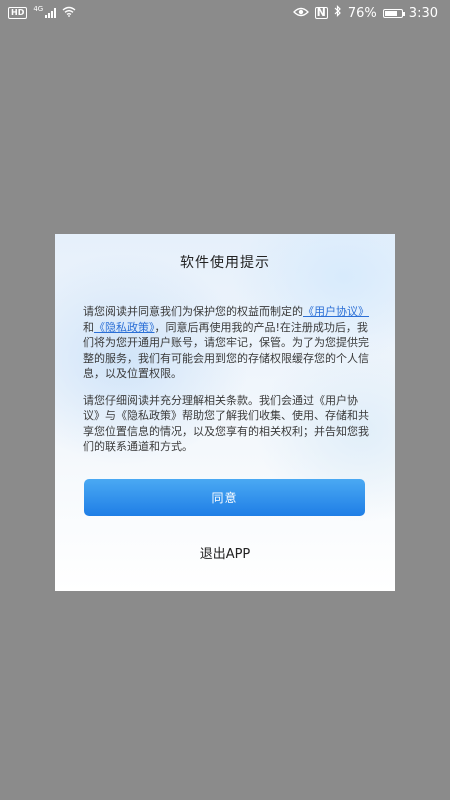 The height and width of the screenshot is (800, 450). I want to click on agree-button: 同意, so click(224, 497).